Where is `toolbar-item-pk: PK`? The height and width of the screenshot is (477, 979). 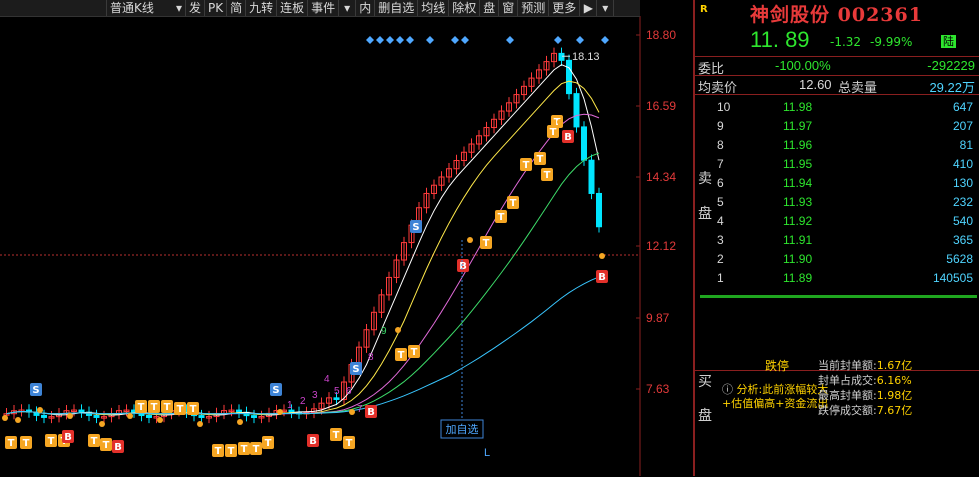
toolbar-item-pk: PK is located at coordinates (216, 8).